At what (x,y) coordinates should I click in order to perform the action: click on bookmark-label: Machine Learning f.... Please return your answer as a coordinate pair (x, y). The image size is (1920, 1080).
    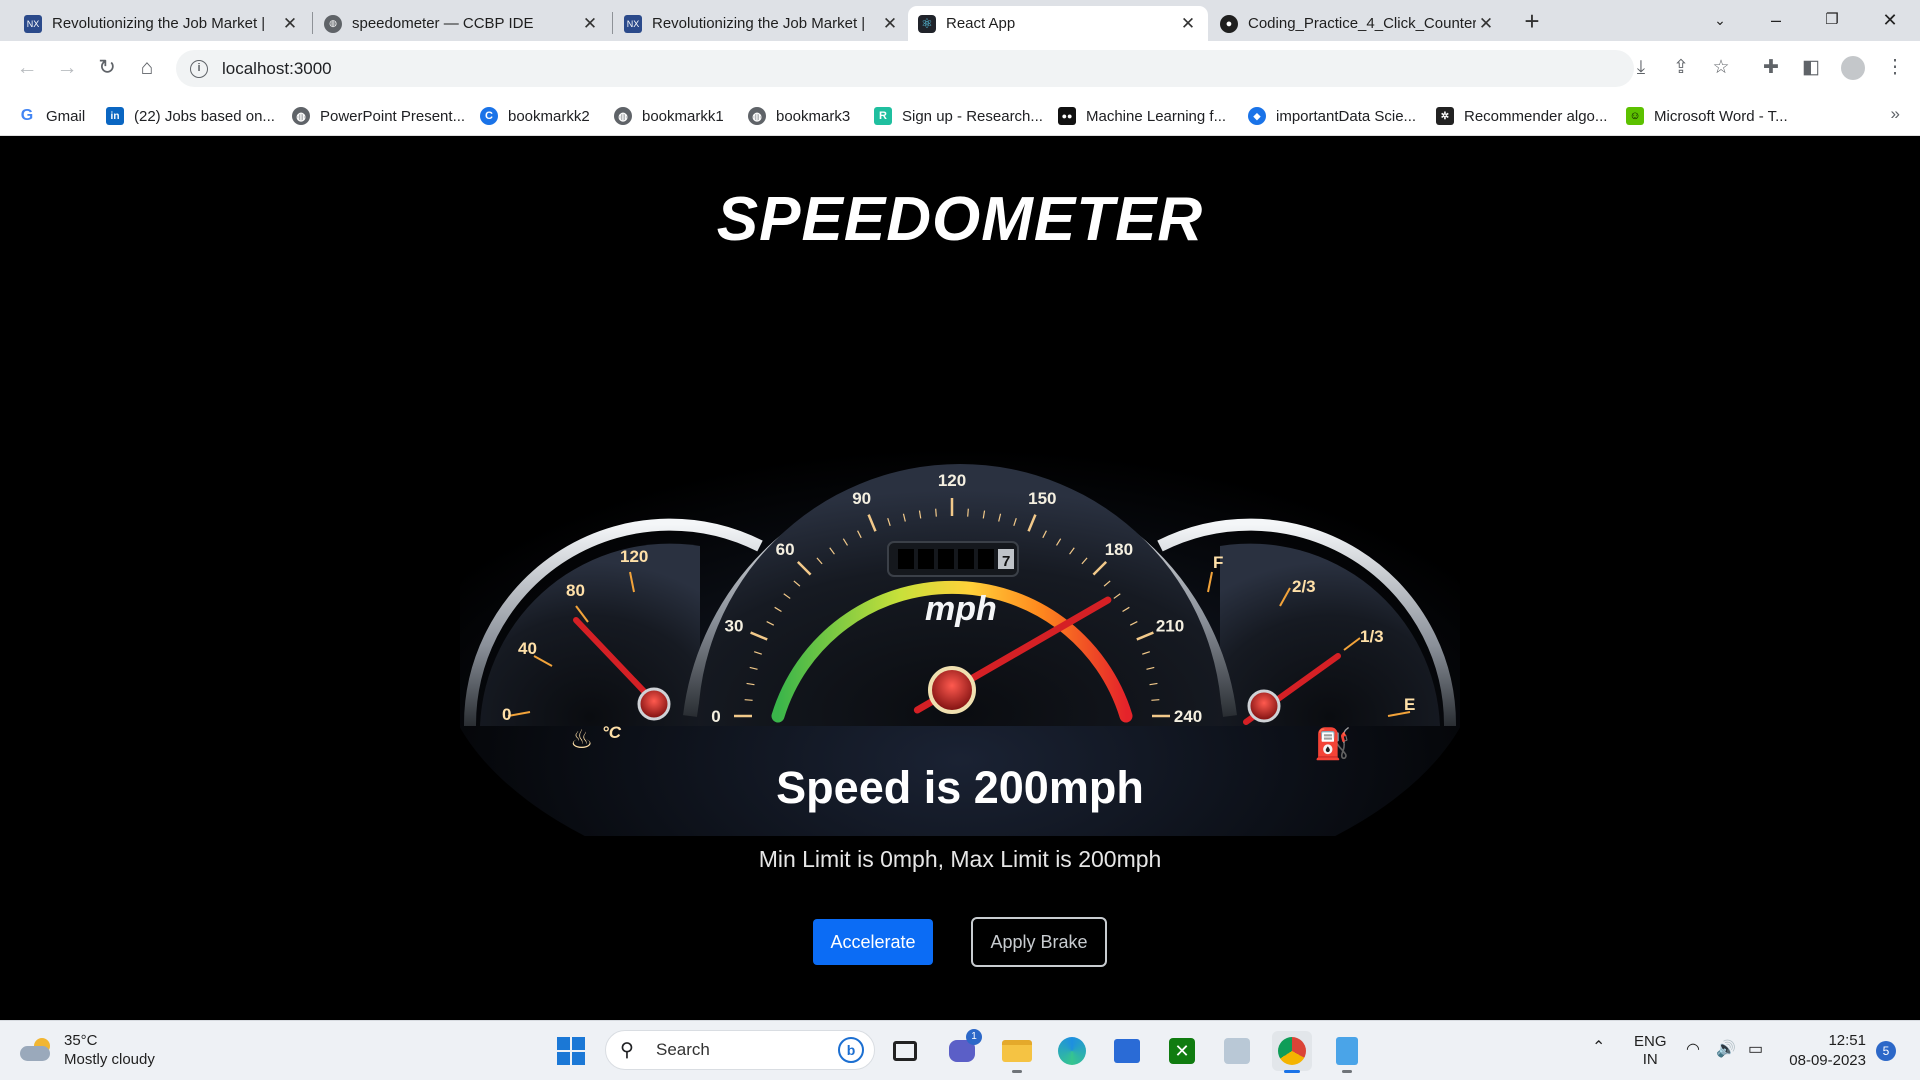
    Looking at the image, I should click on (1156, 116).